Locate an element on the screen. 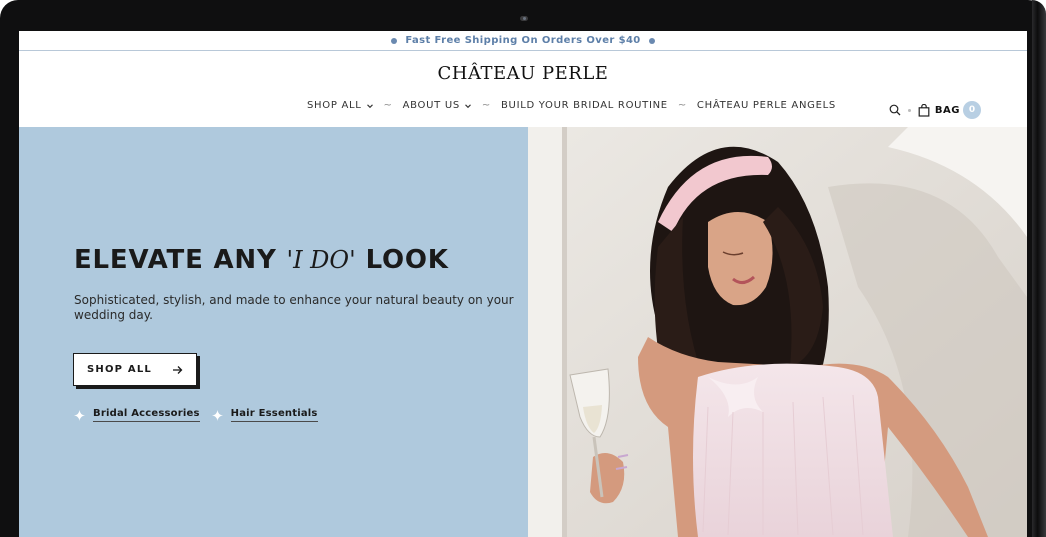  announcement-text: Fast Free Shipping On Orders Over $40 is located at coordinates (523, 40).